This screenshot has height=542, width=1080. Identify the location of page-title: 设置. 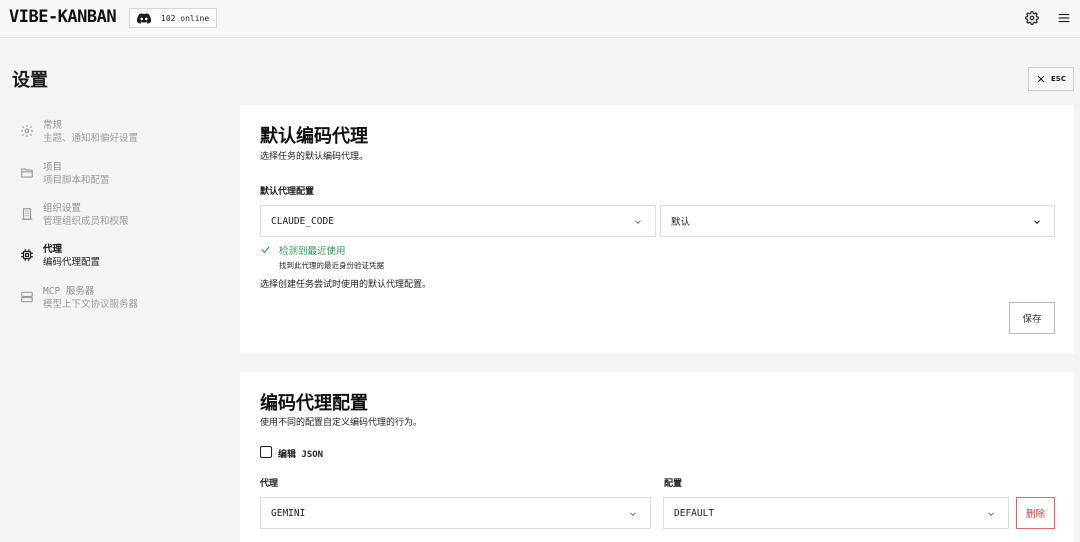
(30, 80).